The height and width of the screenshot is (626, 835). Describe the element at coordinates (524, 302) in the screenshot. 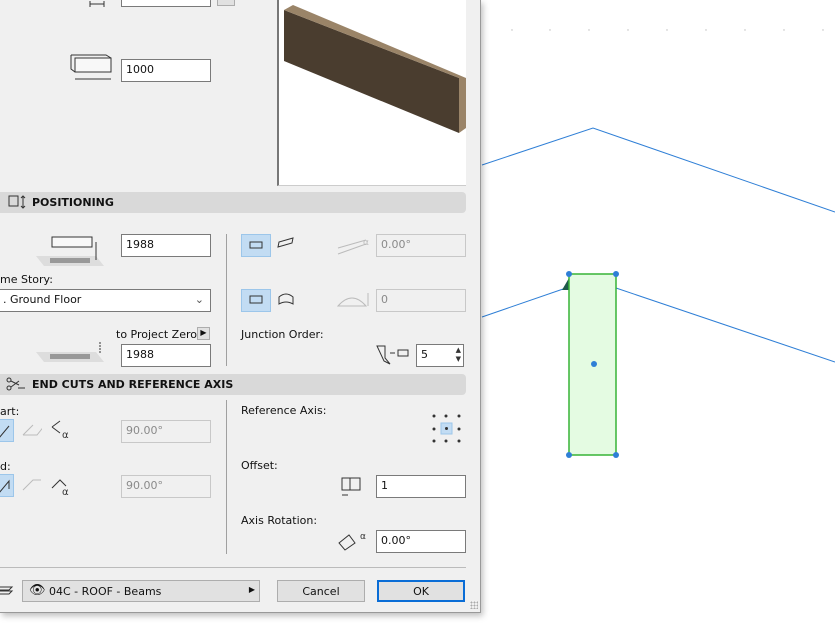

I see `roof-line-lower-left` at that location.